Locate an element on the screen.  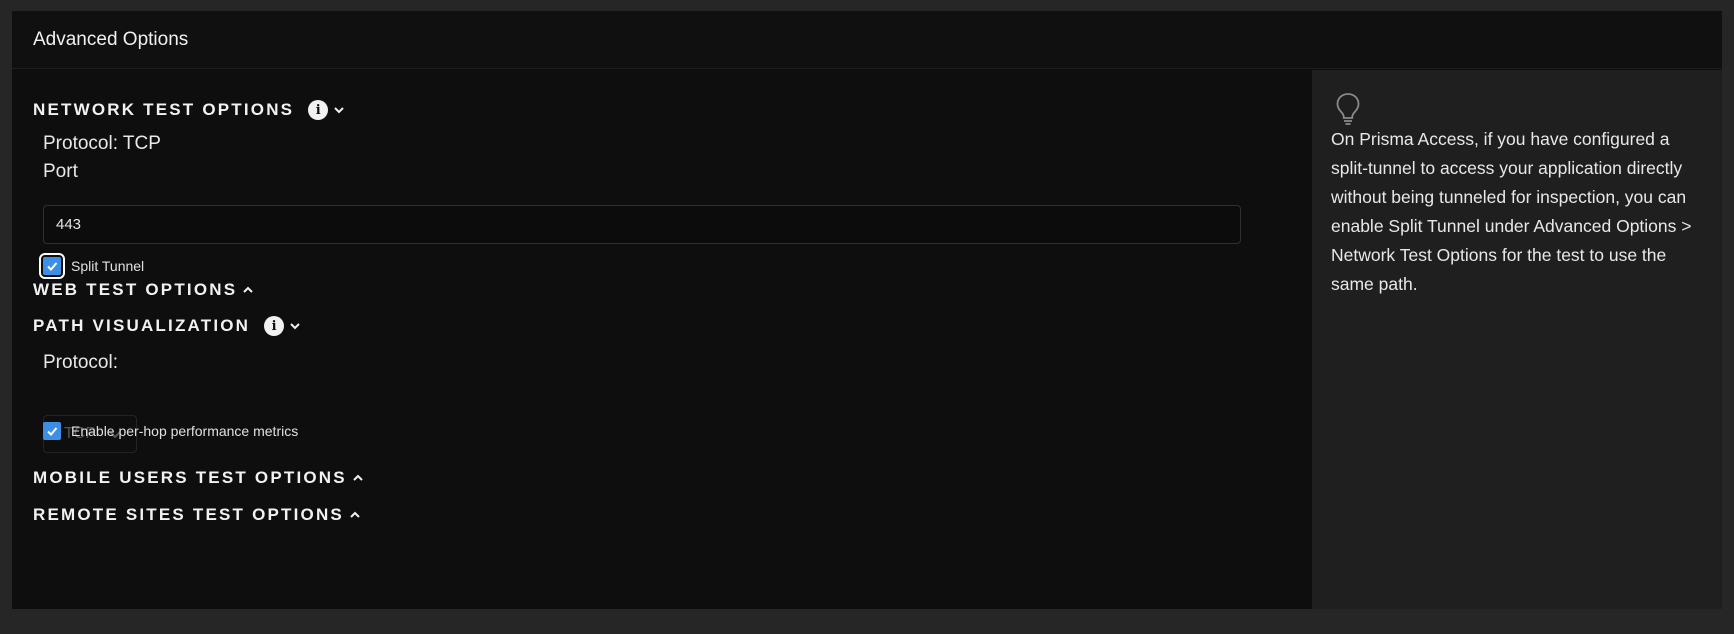
split-tunnel-label: Split Tunnel is located at coordinates (108, 266).